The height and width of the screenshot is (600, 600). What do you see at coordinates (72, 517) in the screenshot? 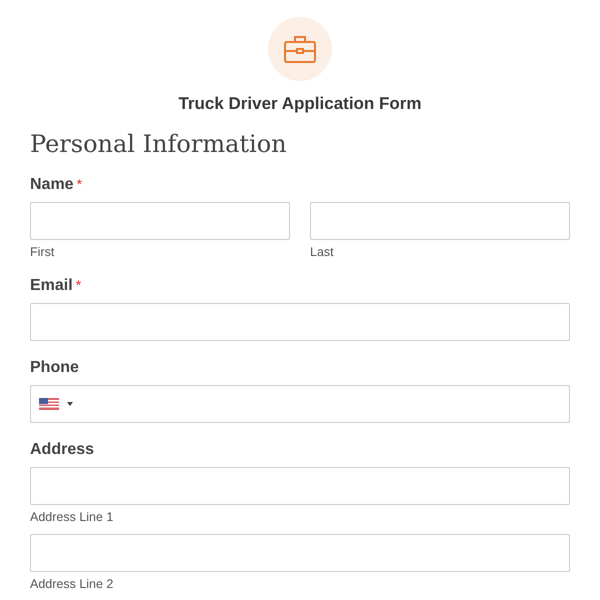
I see `sublabel: Address Line 1` at bounding box center [72, 517].